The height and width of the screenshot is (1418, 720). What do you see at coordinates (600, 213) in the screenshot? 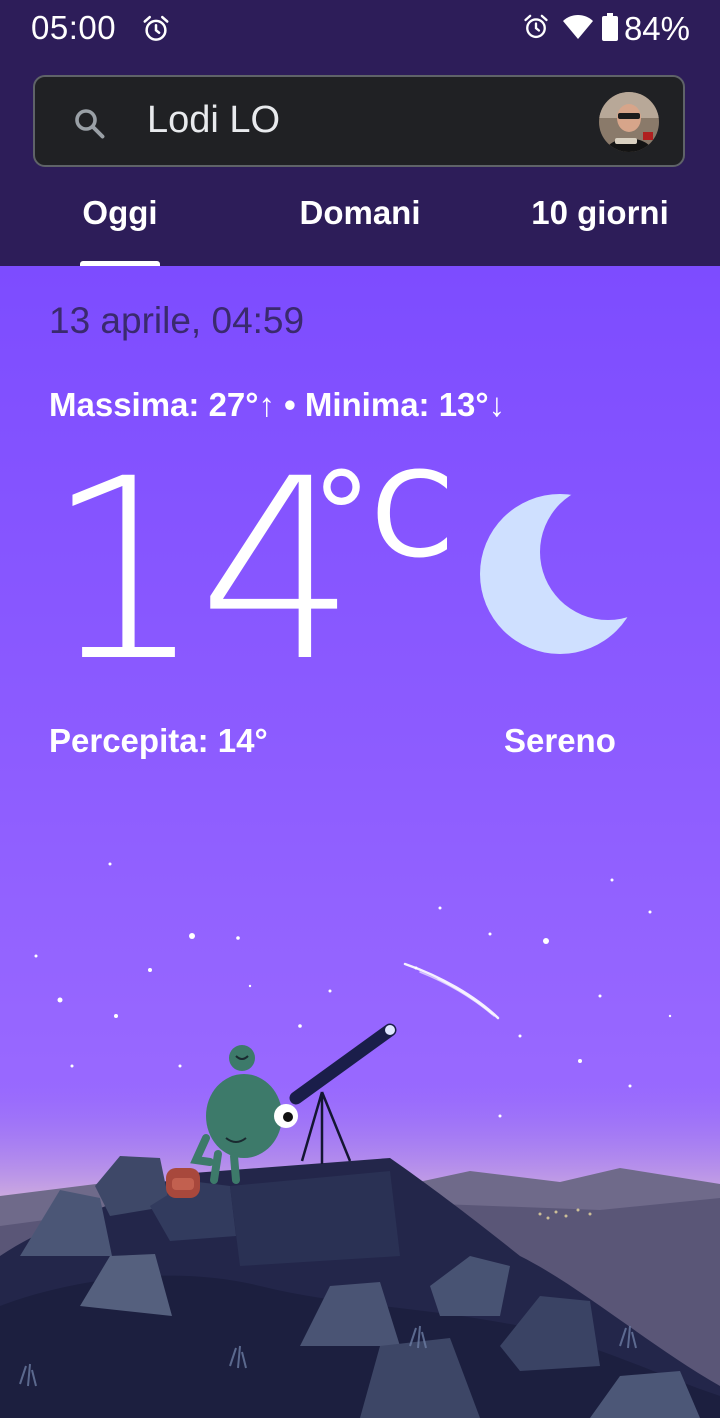
I see `tab-10-days: 10 giorni` at bounding box center [600, 213].